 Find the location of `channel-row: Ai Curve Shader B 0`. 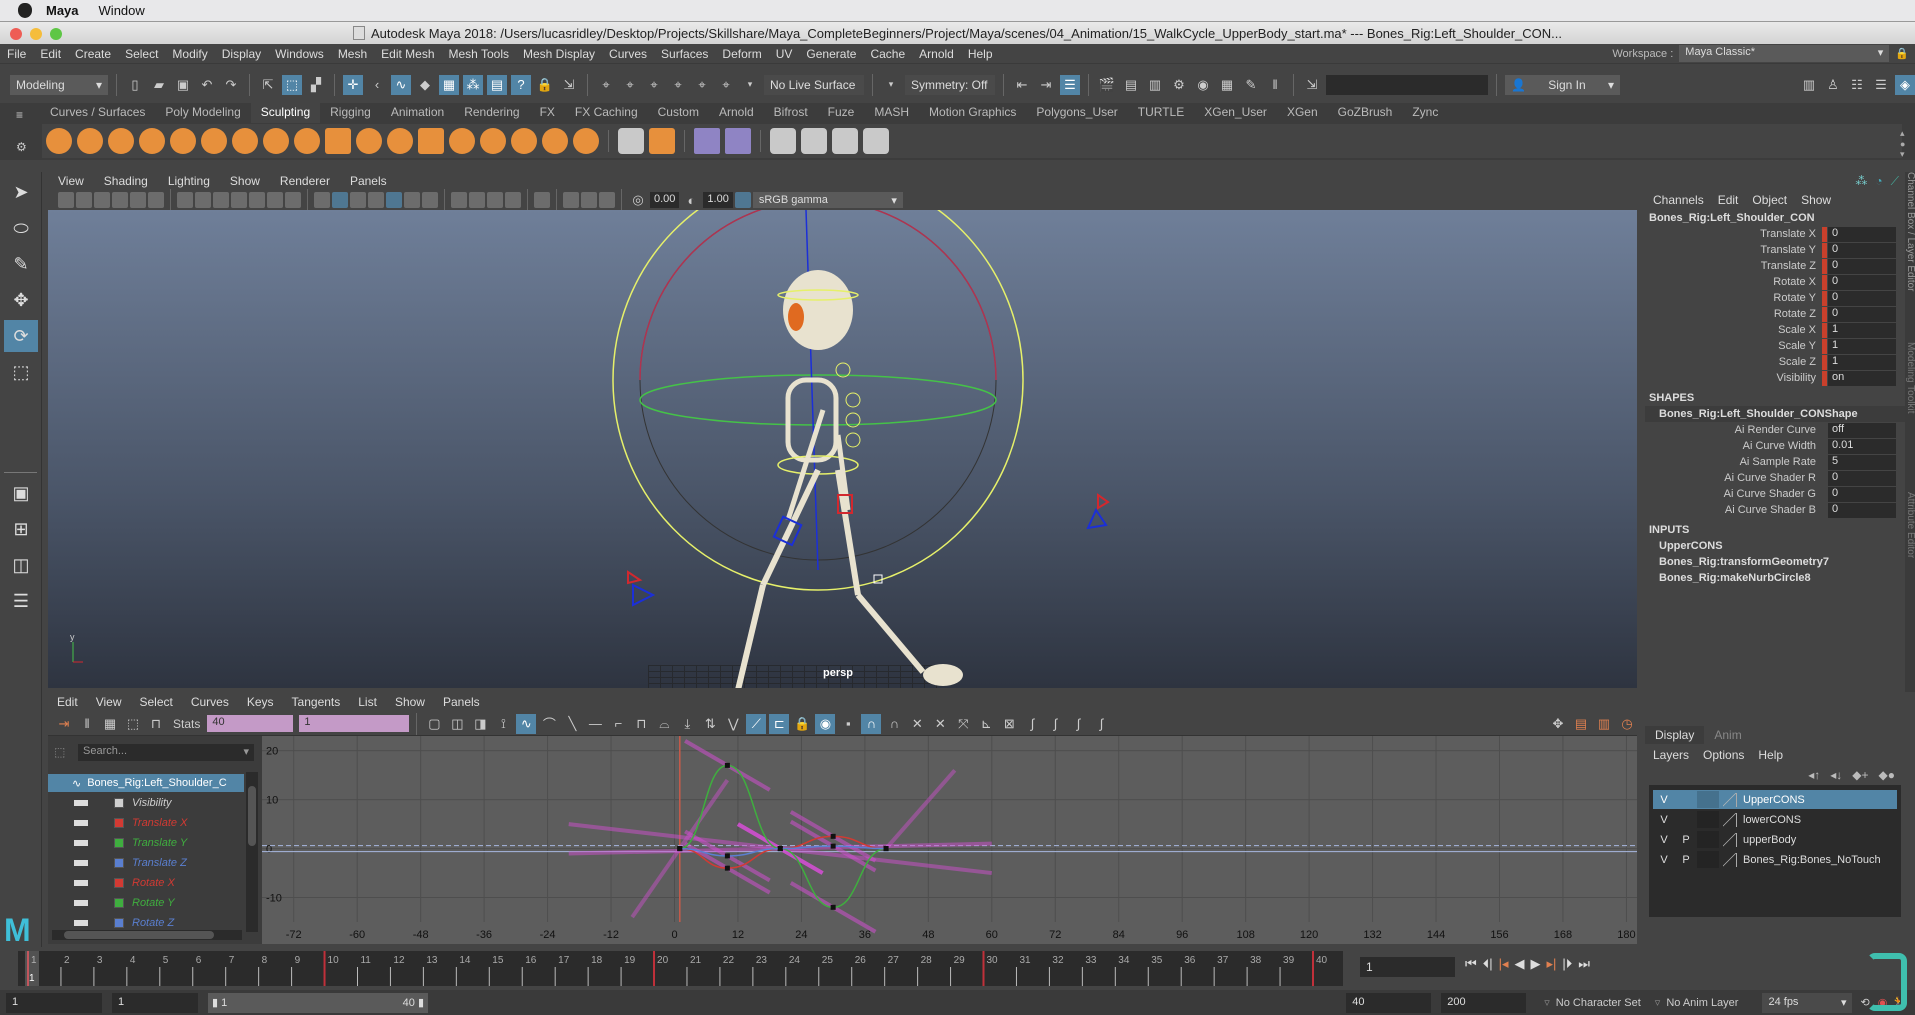

channel-row: Ai Curve Shader B 0 is located at coordinates (1775, 510).